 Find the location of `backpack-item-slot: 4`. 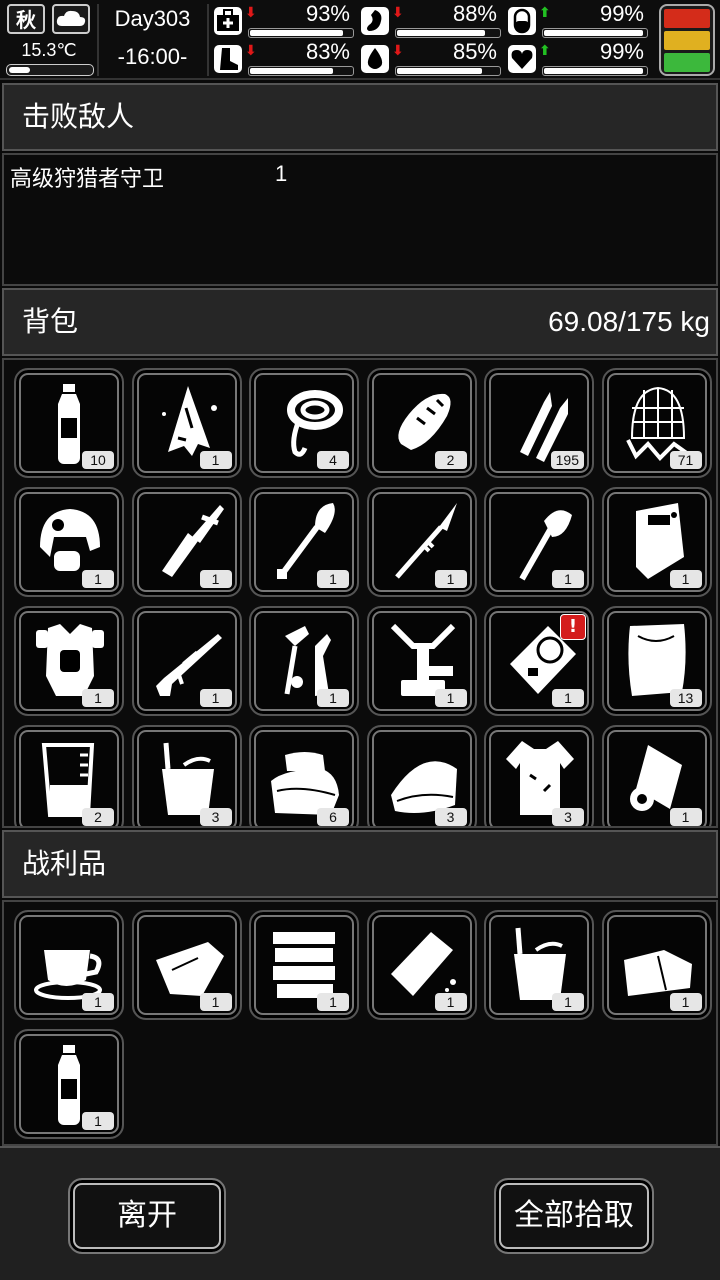

backpack-item-slot: 4 is located at coordinates (304, 423).